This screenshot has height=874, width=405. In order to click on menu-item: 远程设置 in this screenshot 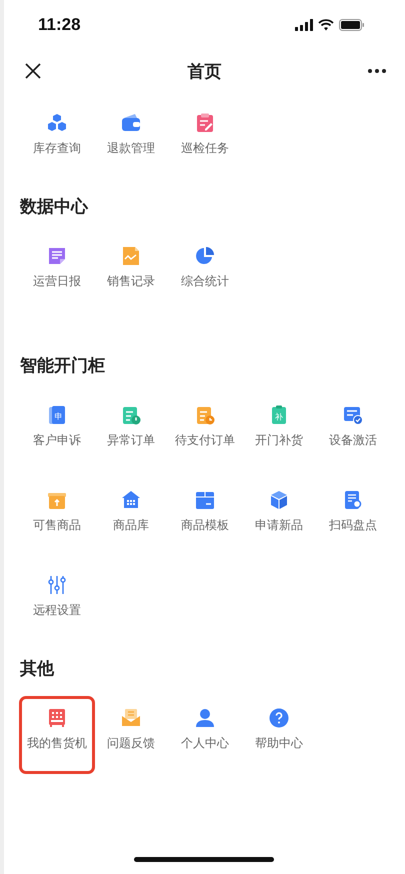, I will do `click(57, 602)`.